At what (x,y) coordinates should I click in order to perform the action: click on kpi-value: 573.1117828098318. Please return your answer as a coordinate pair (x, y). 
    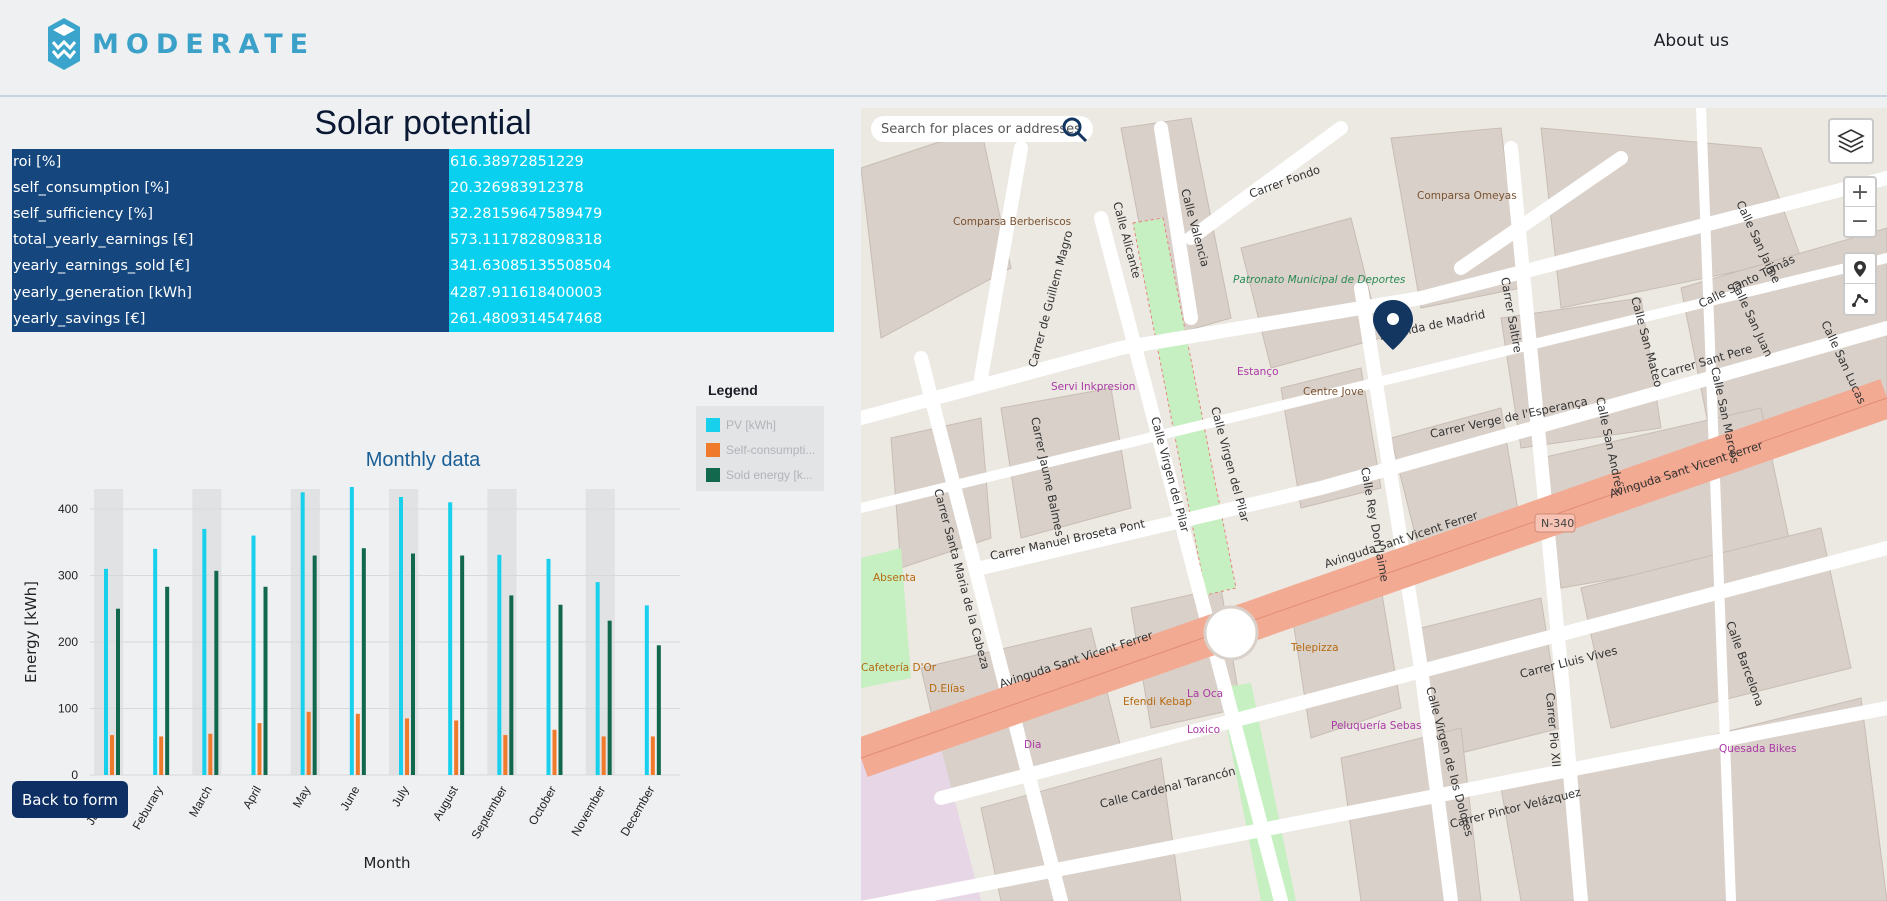
    Looking at the image, I should click on (641, 240).